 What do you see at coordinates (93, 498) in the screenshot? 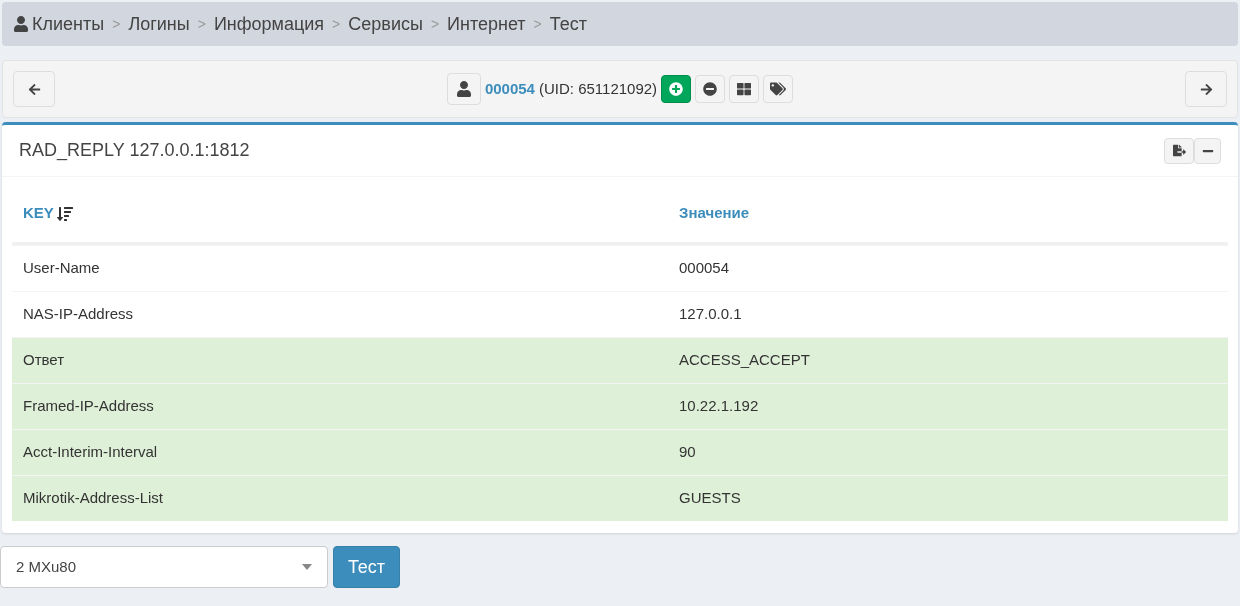
I see `table-cell-text: Mikrotik-Address-List` at bounding box center [93, 498].